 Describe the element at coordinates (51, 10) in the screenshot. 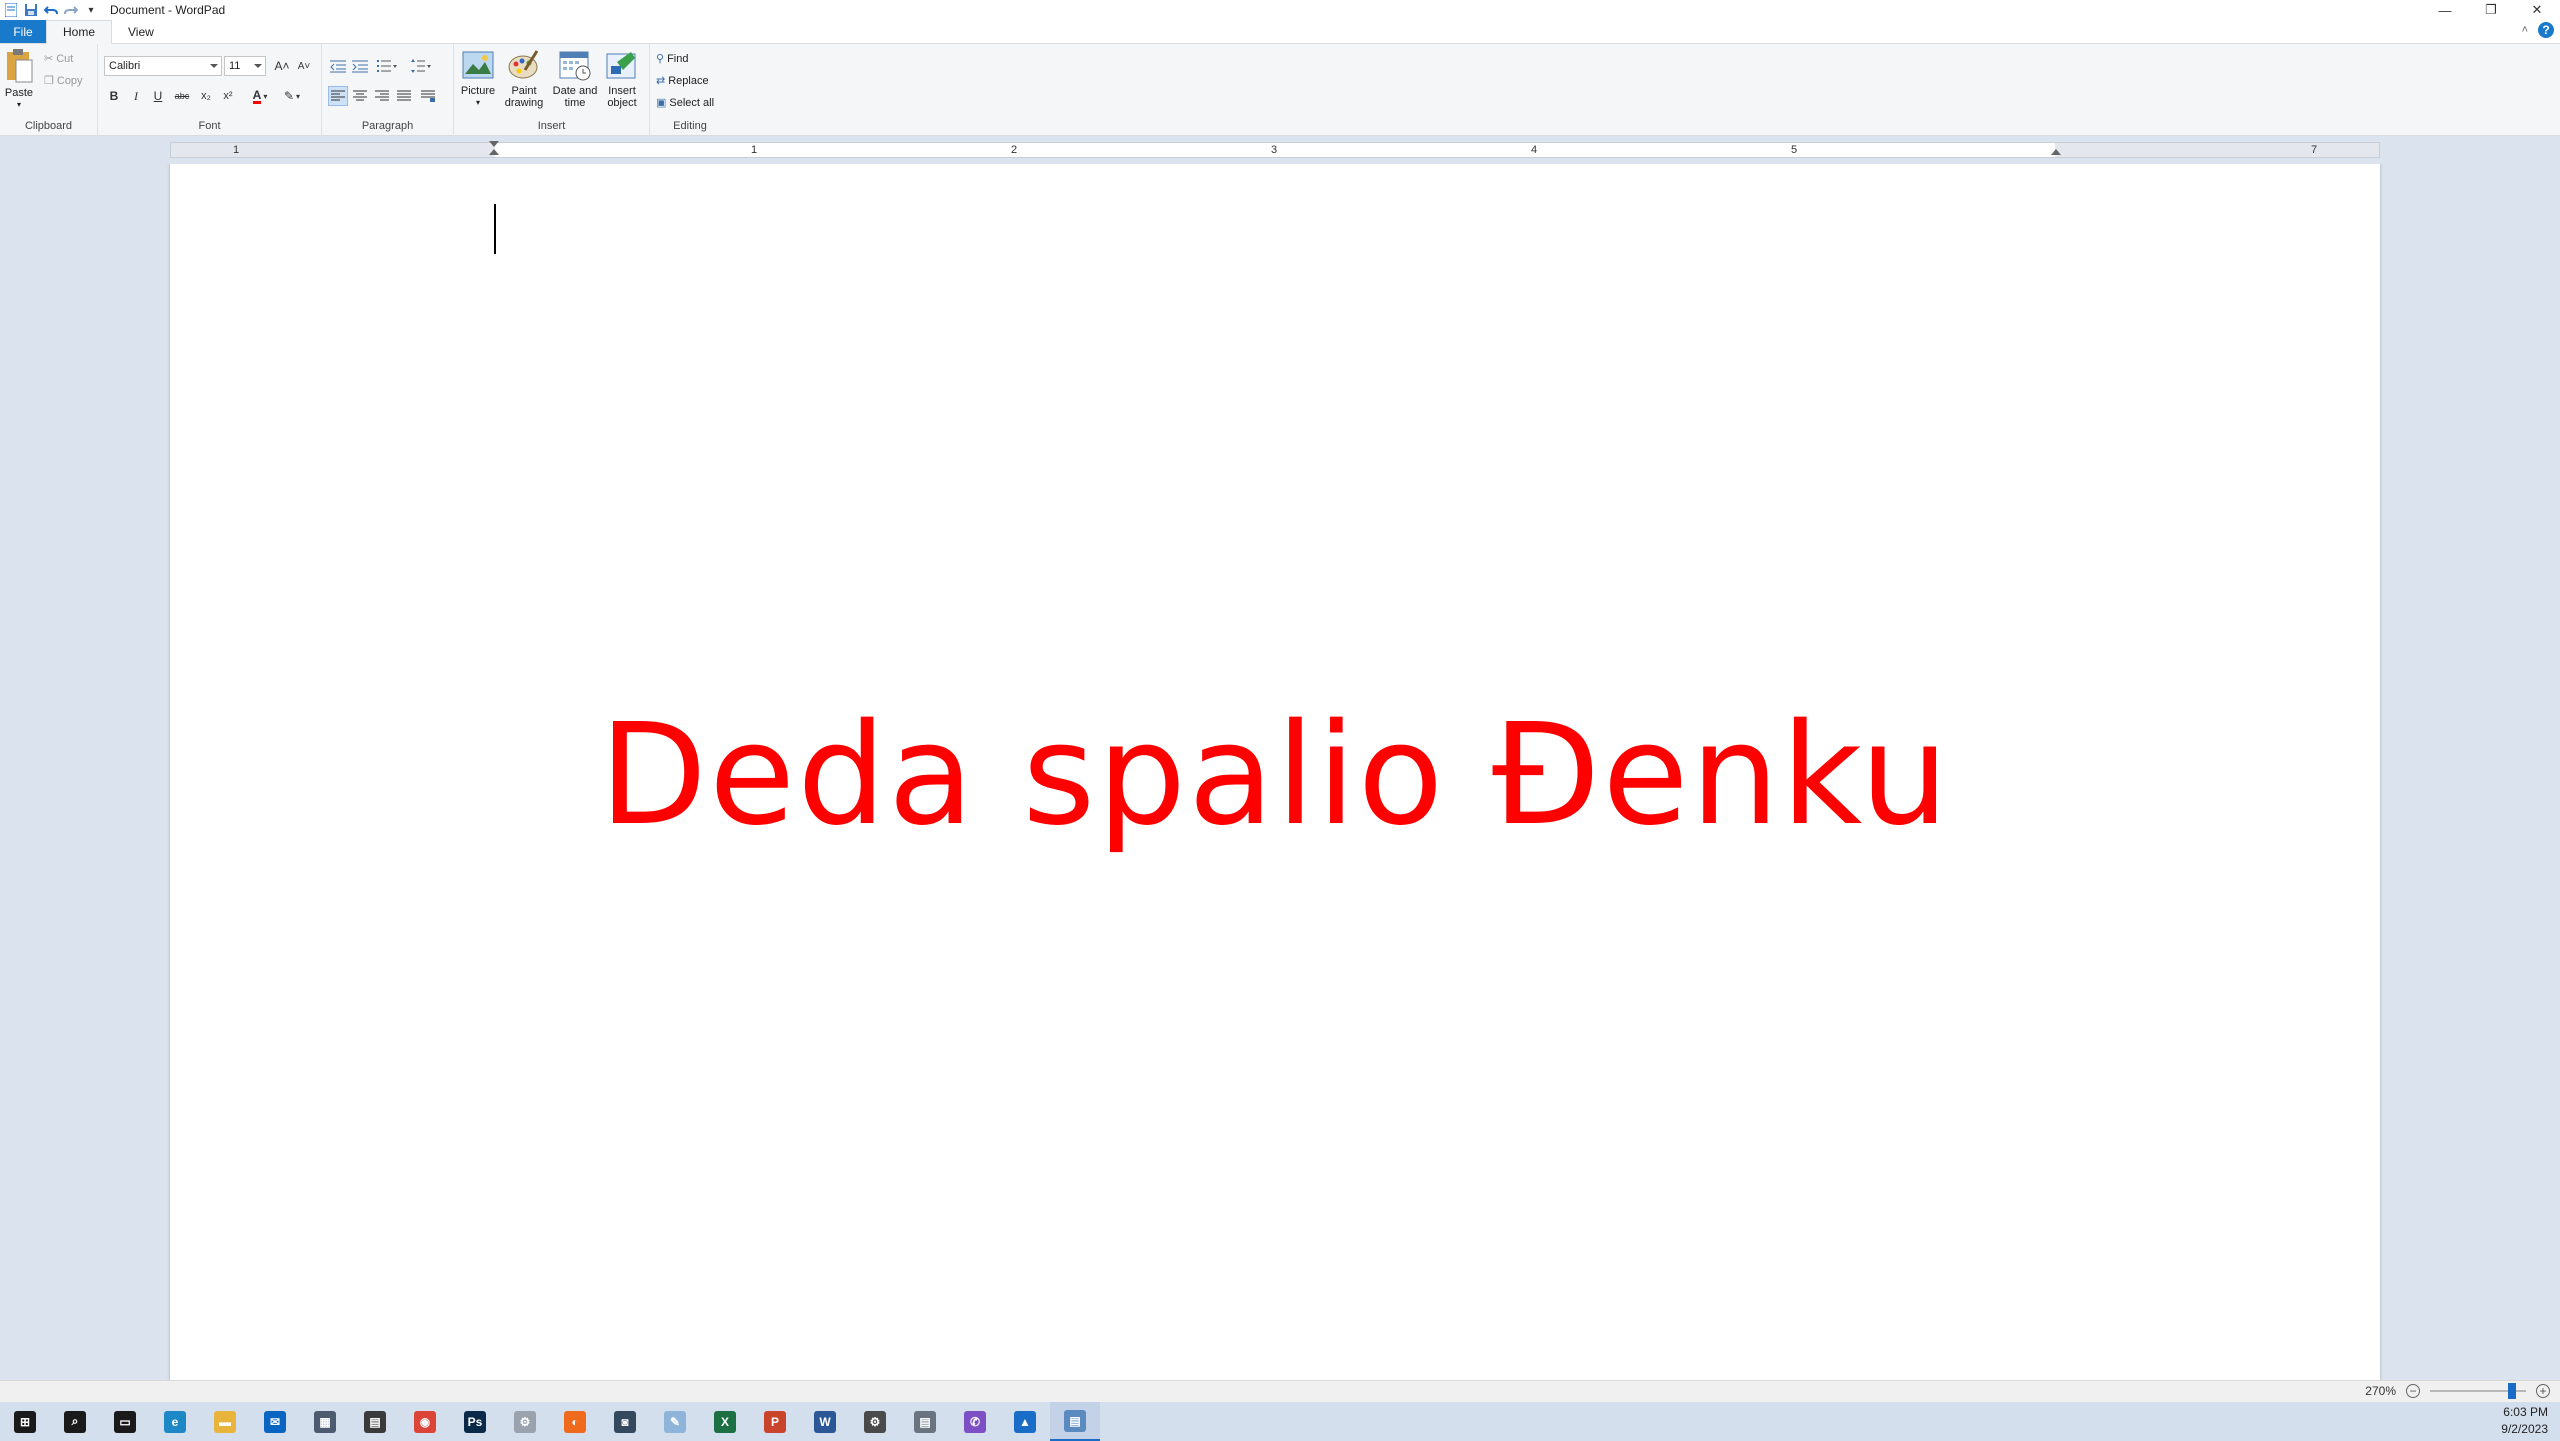

I see `undo-icon` at that location.